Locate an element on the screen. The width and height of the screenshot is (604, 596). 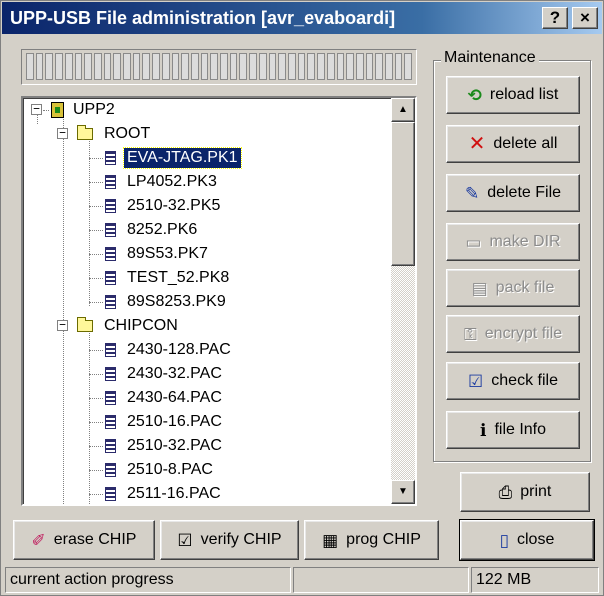
tree-node-label: 2430-64.PAC is located at coordinates (174, 397).